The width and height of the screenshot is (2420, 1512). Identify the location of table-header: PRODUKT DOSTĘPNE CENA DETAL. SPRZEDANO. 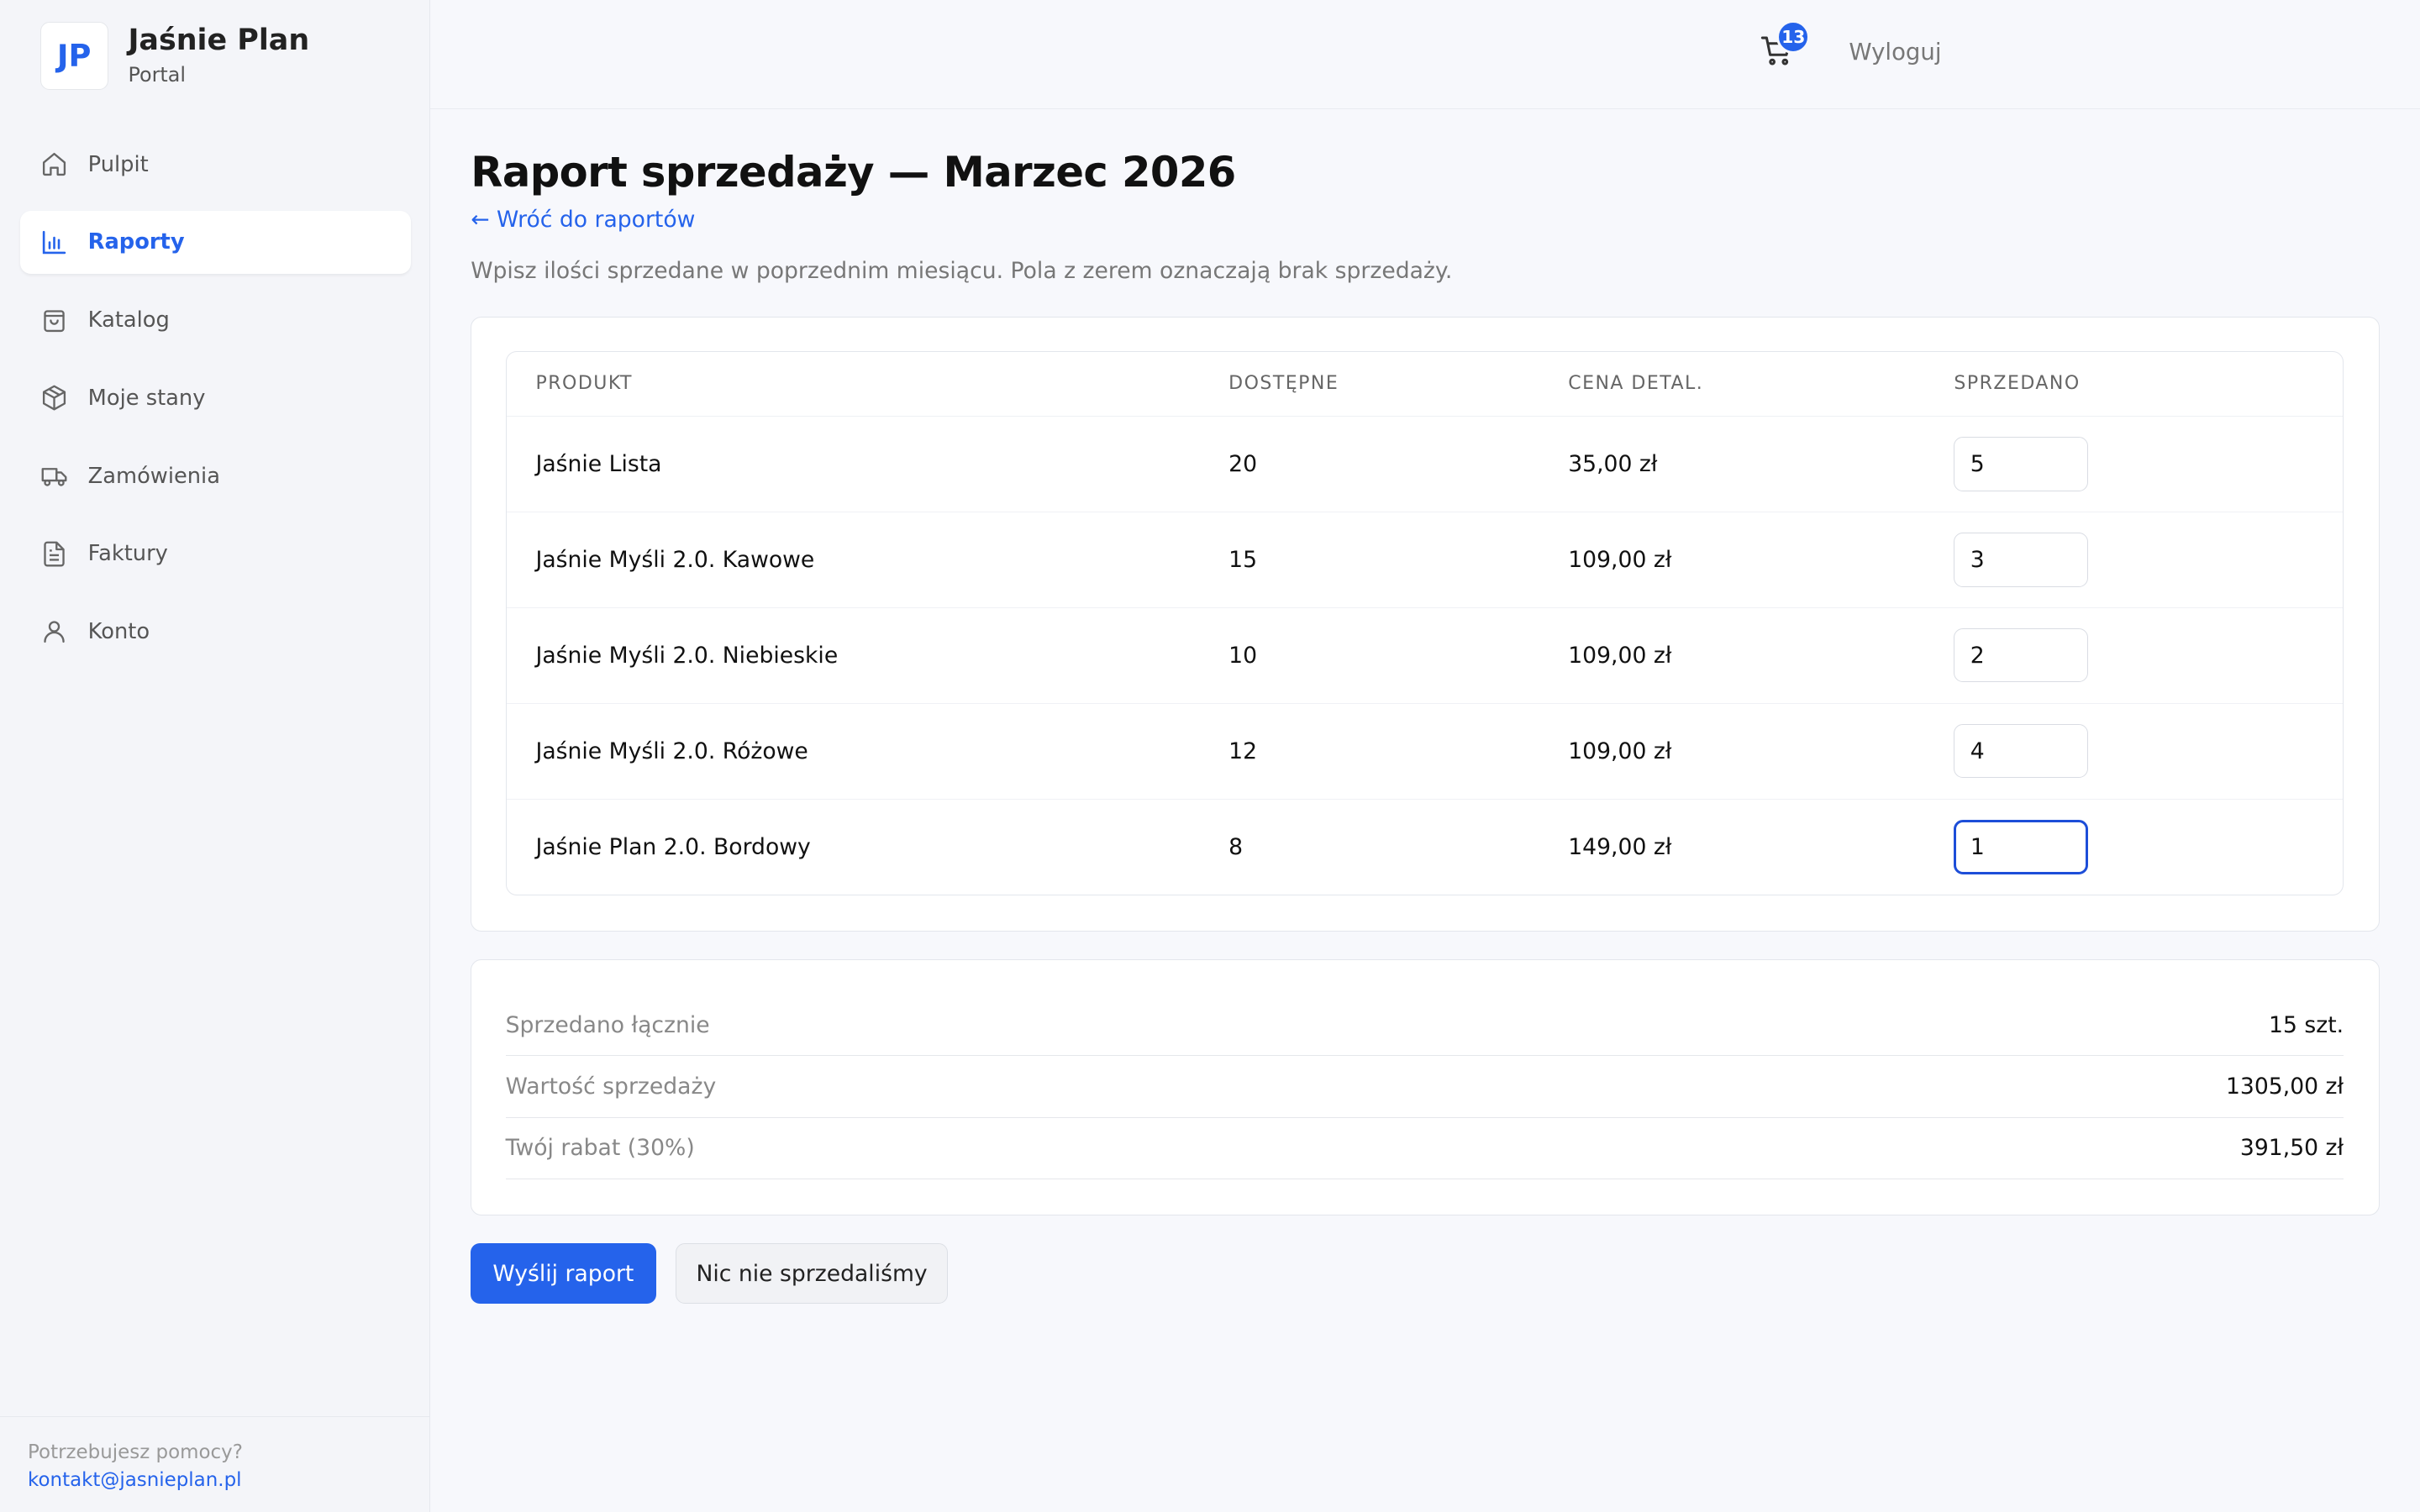
(1425, 384).